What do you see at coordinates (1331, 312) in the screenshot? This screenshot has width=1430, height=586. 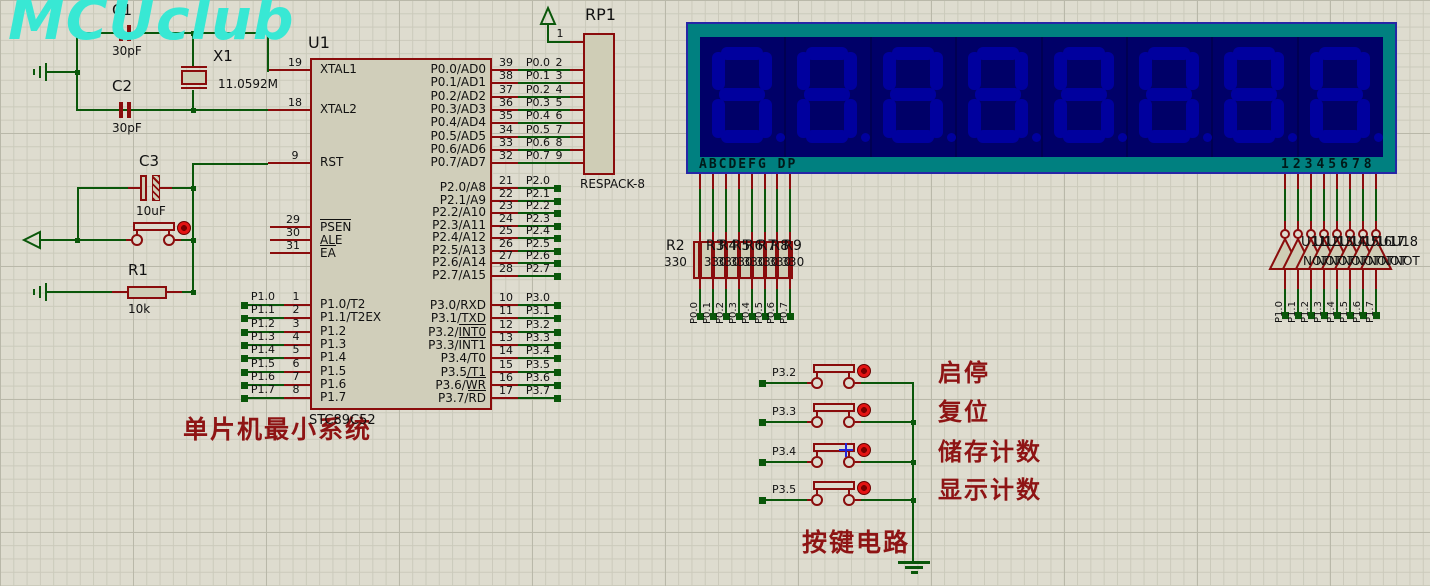 I see `net-label-vertical: P1.4` at bounding box center [1331, 312].